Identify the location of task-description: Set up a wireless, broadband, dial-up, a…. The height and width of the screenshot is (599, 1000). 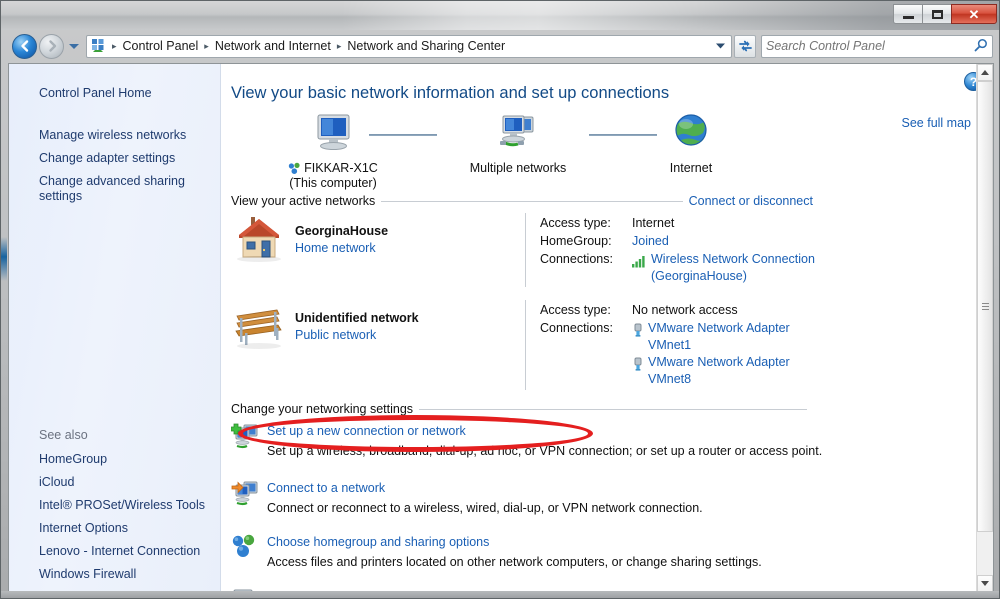
(545, 451).